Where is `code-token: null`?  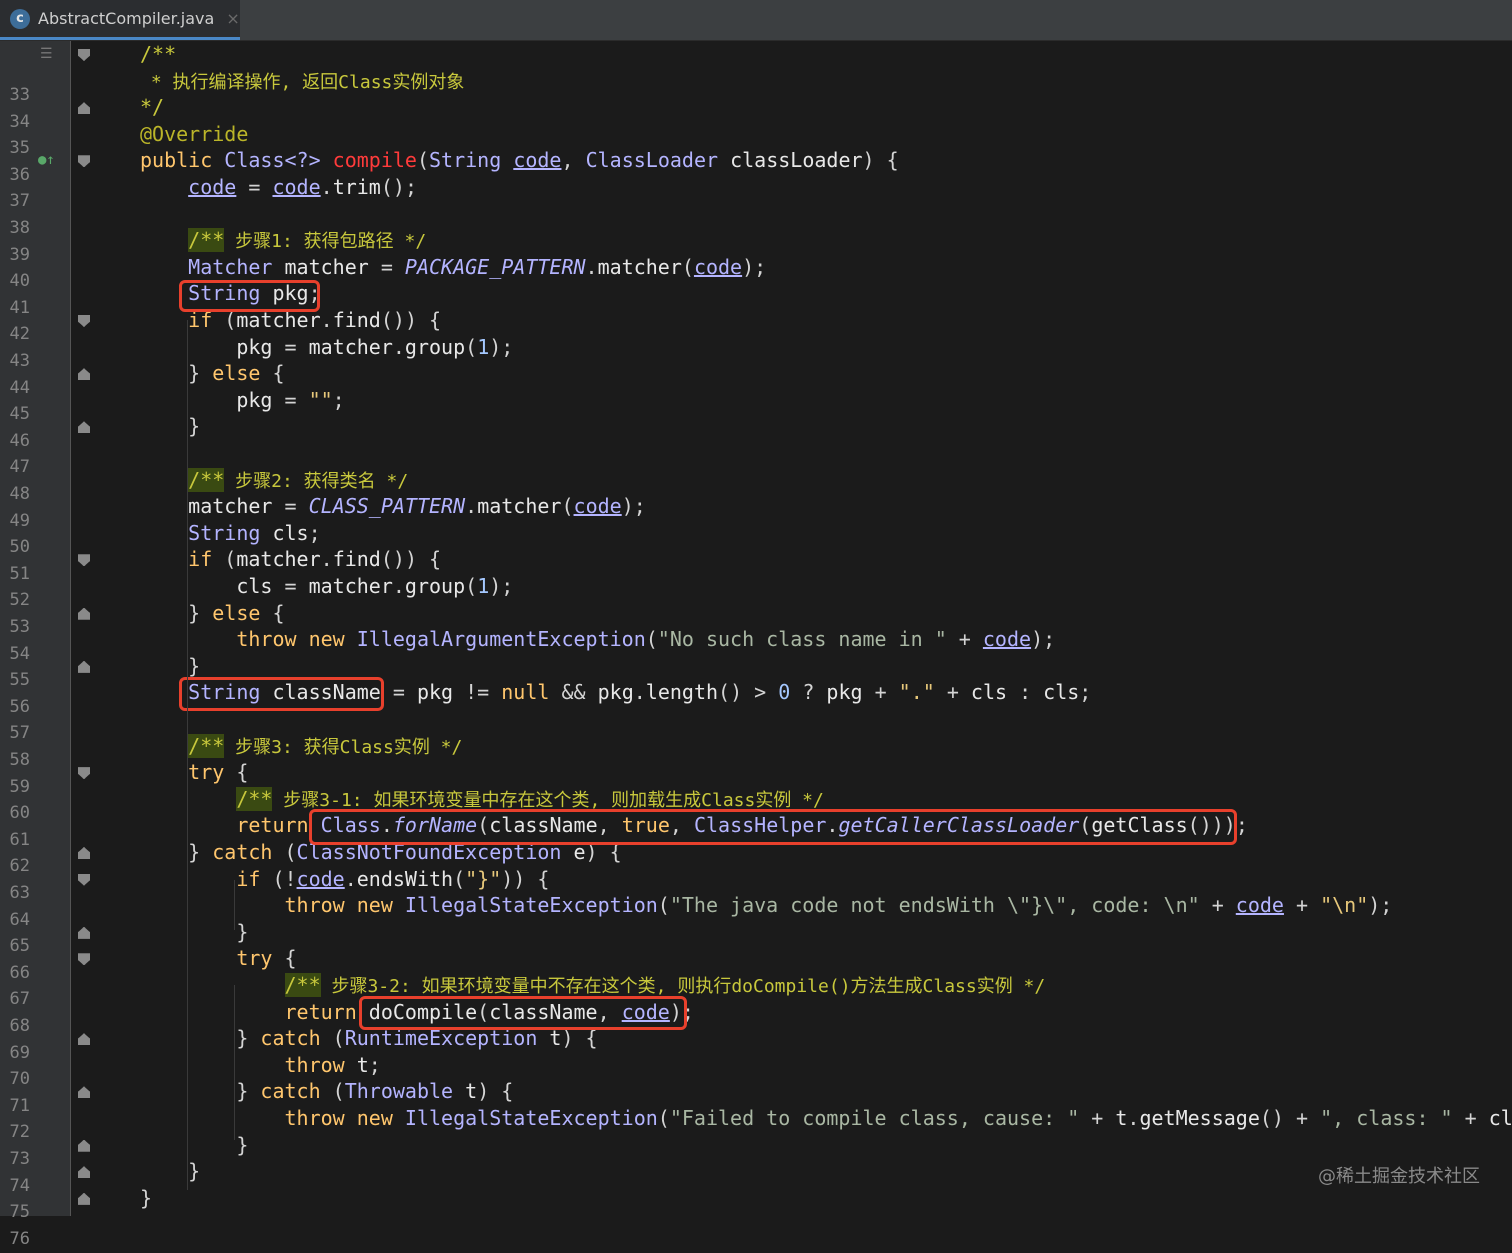 code-token: null is located at coordinates (531, 692).